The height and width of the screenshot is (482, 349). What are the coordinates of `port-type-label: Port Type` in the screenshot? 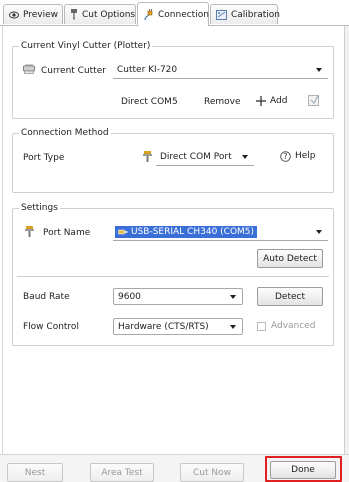 It's located at (44, 158).